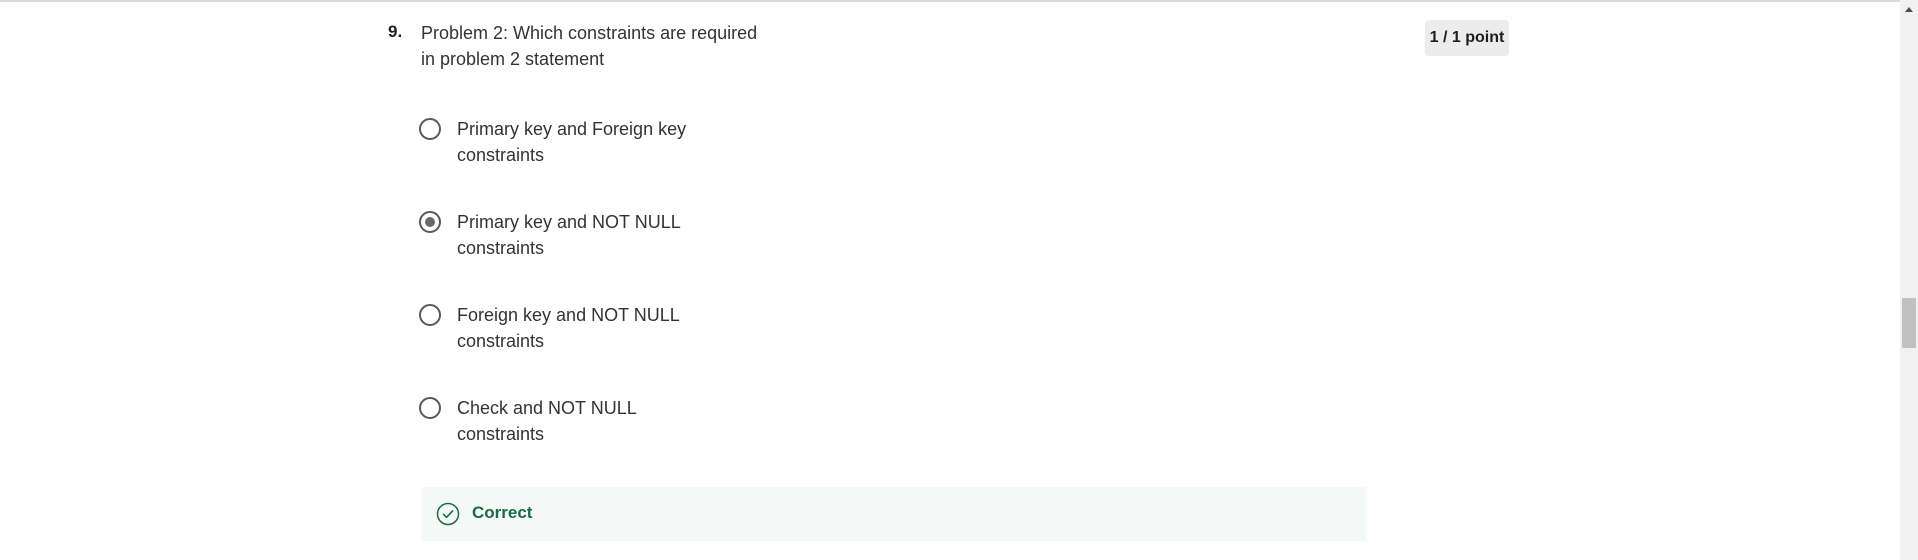 This screenshot has width=1918, height=560. I want to click on answer-option-label: Primary key and Foreign key constraints, so click(572, 142).